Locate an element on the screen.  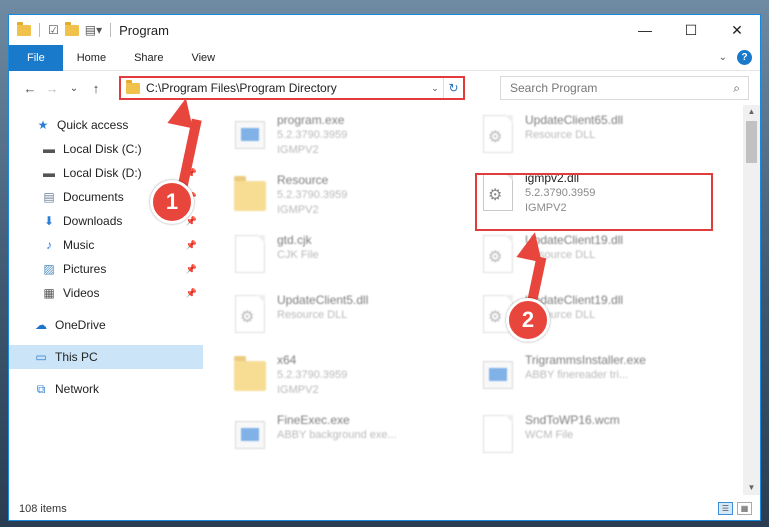
network-icon: ⧉ is located at coordinates (41, 388).